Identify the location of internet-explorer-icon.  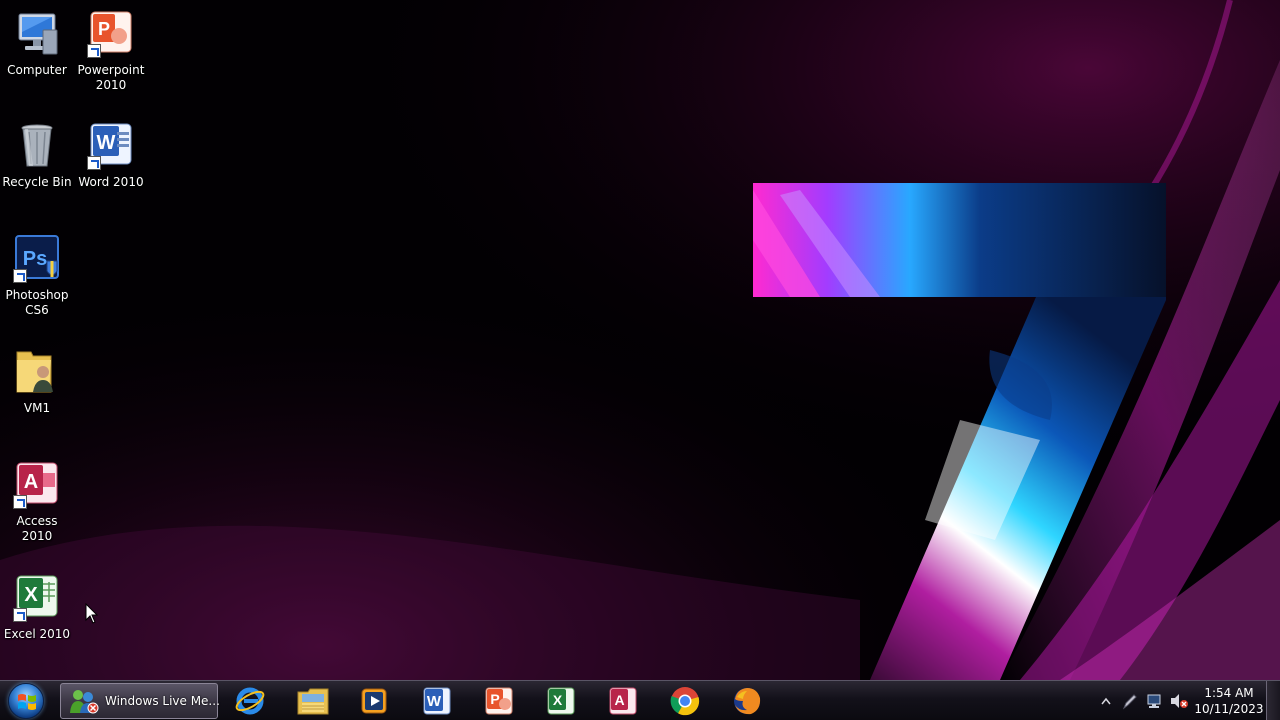
(250, 701).